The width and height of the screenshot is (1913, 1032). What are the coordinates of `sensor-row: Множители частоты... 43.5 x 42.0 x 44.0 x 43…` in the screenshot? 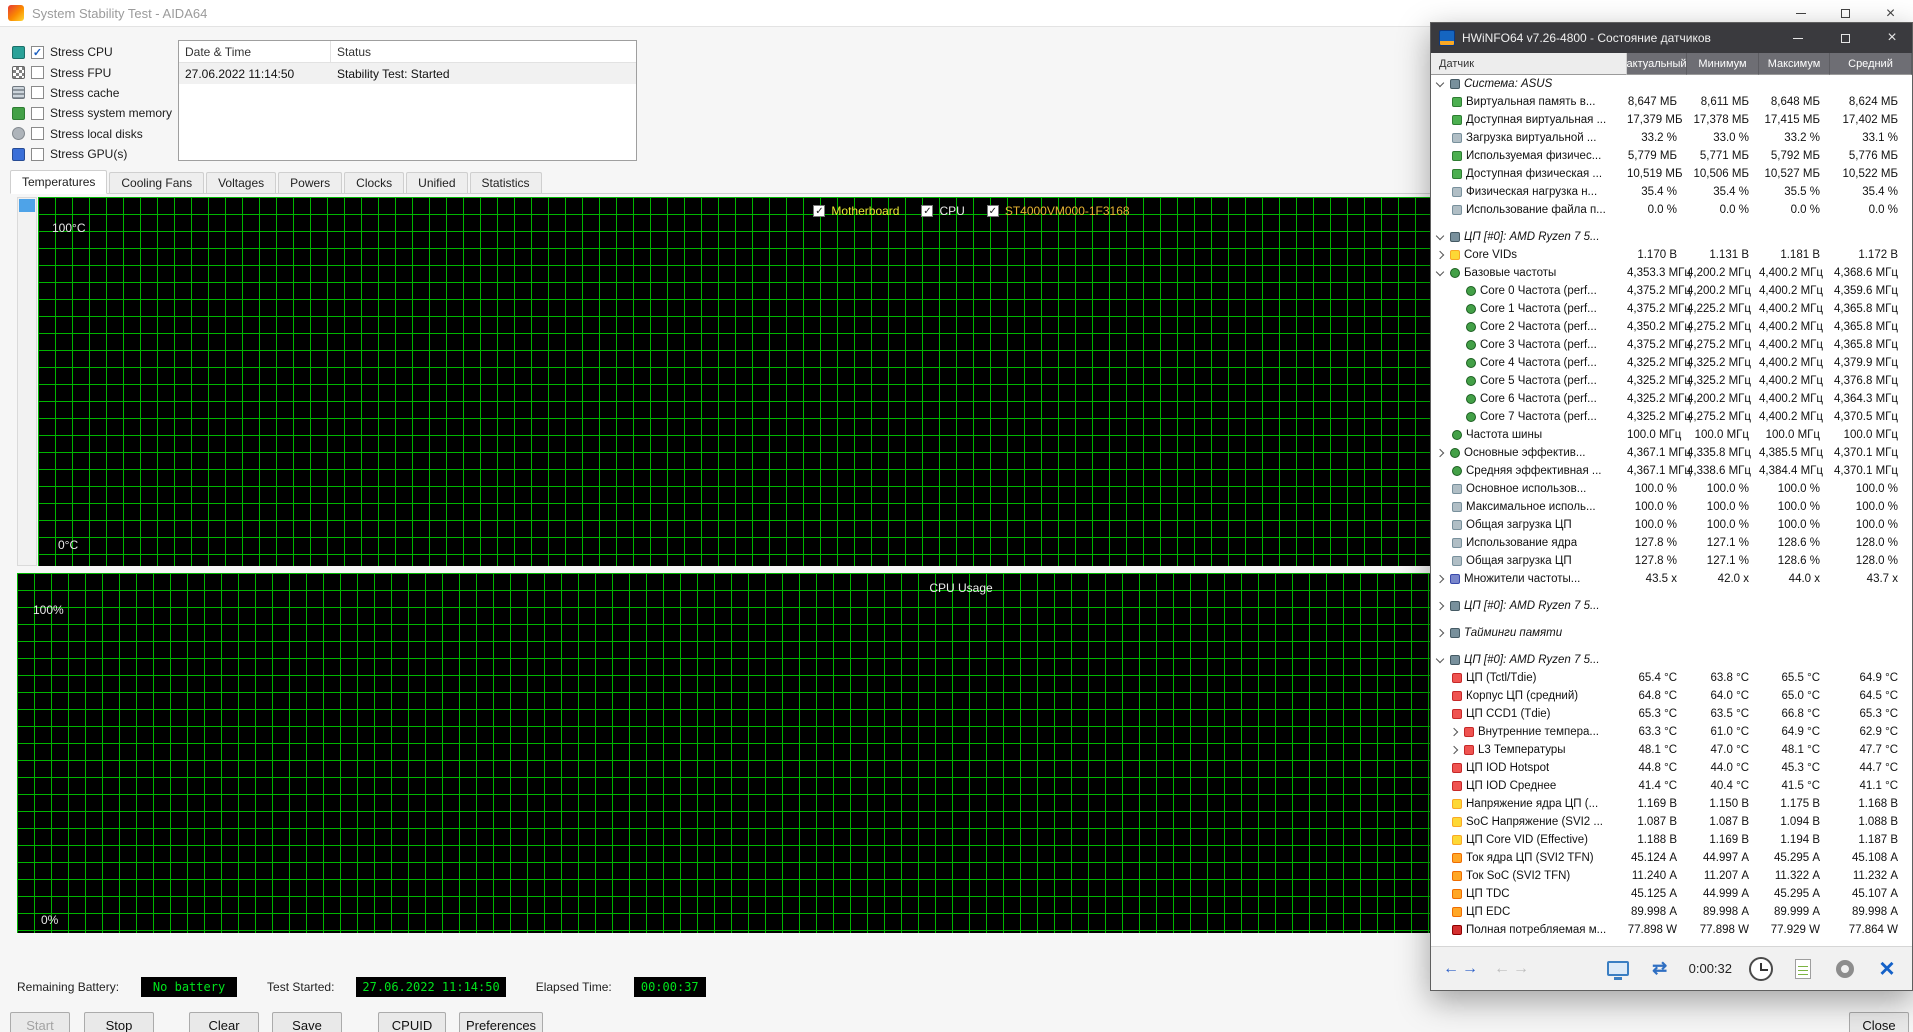 It's located at (1671, 579).